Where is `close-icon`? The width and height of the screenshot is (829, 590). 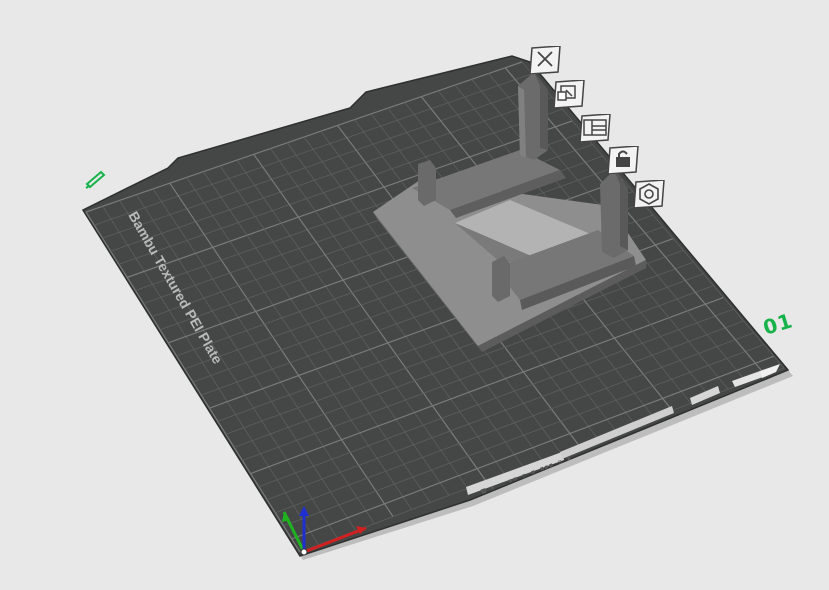 close-icon is located at coordinates (545, 60).